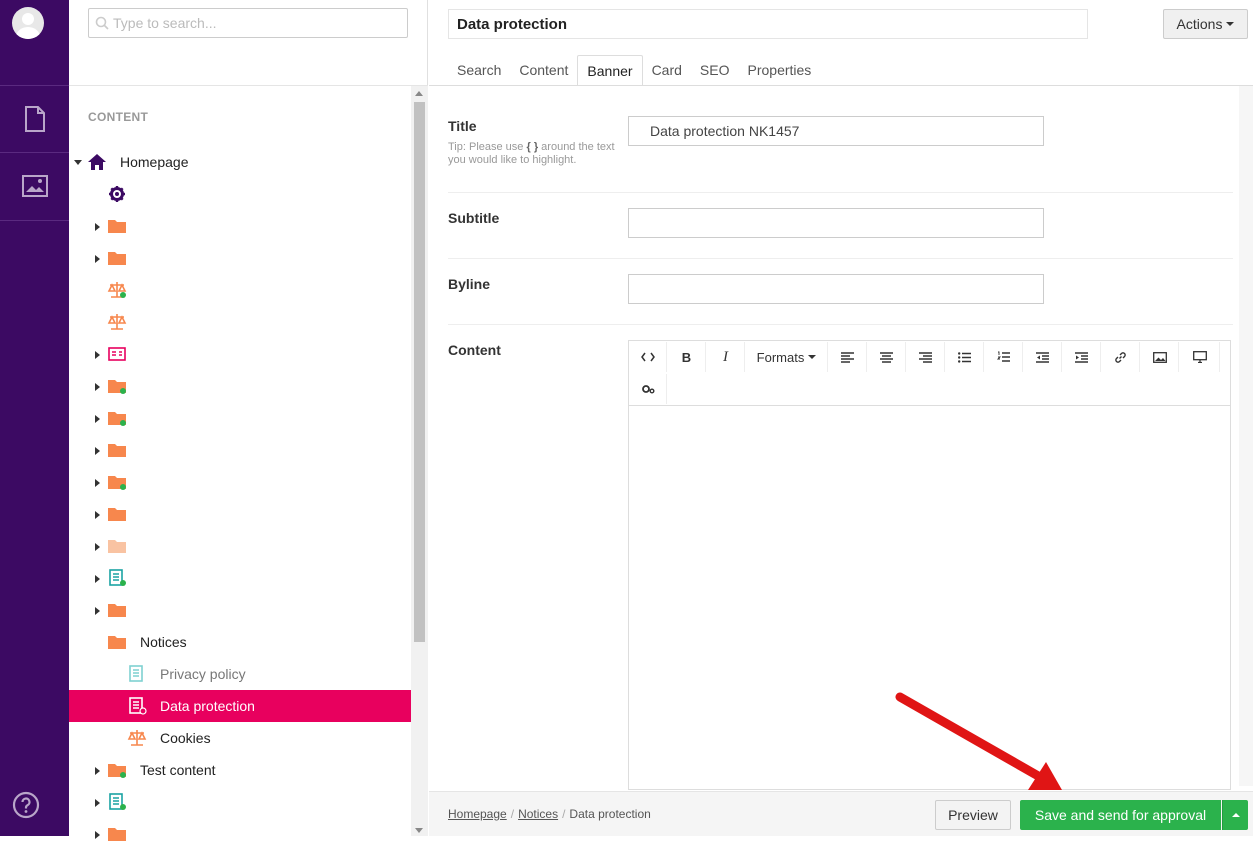 The image size is (1253, 850). What do you see at coordinates (610, 814) in the screenshot?
I see `breadcrumb-current: Data protection` at bounding box center [610, 814].